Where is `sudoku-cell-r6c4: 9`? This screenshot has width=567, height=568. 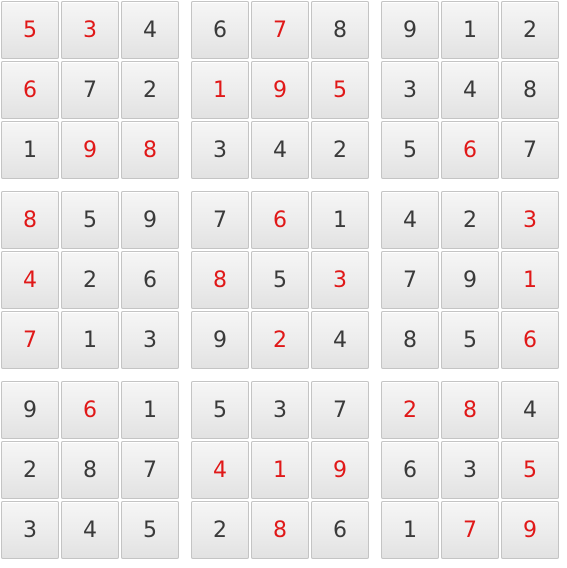 sudoku-cell-r6c4: 9 is located at coordinates (220, 340).